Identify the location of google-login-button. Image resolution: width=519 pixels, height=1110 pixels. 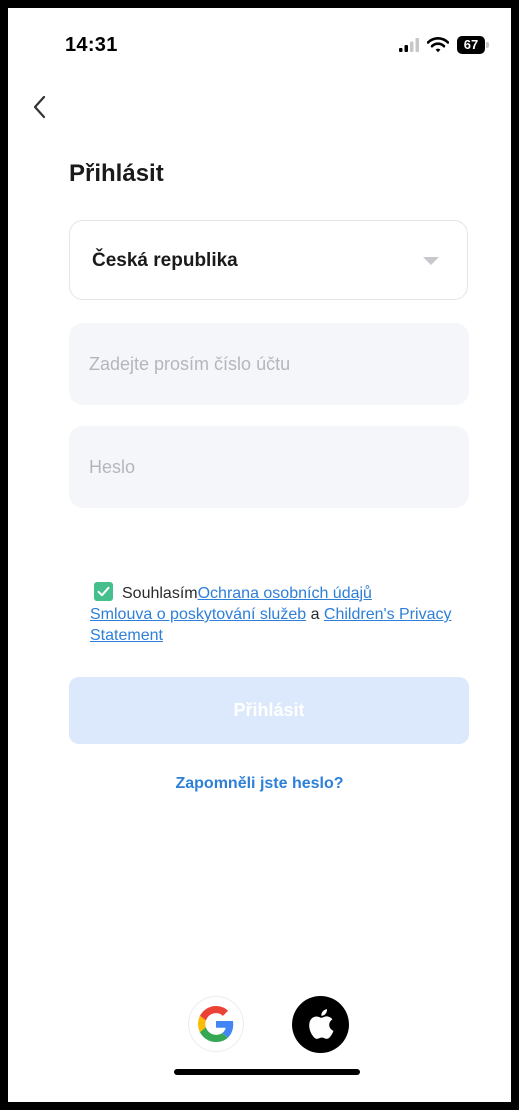
(216, 1024).